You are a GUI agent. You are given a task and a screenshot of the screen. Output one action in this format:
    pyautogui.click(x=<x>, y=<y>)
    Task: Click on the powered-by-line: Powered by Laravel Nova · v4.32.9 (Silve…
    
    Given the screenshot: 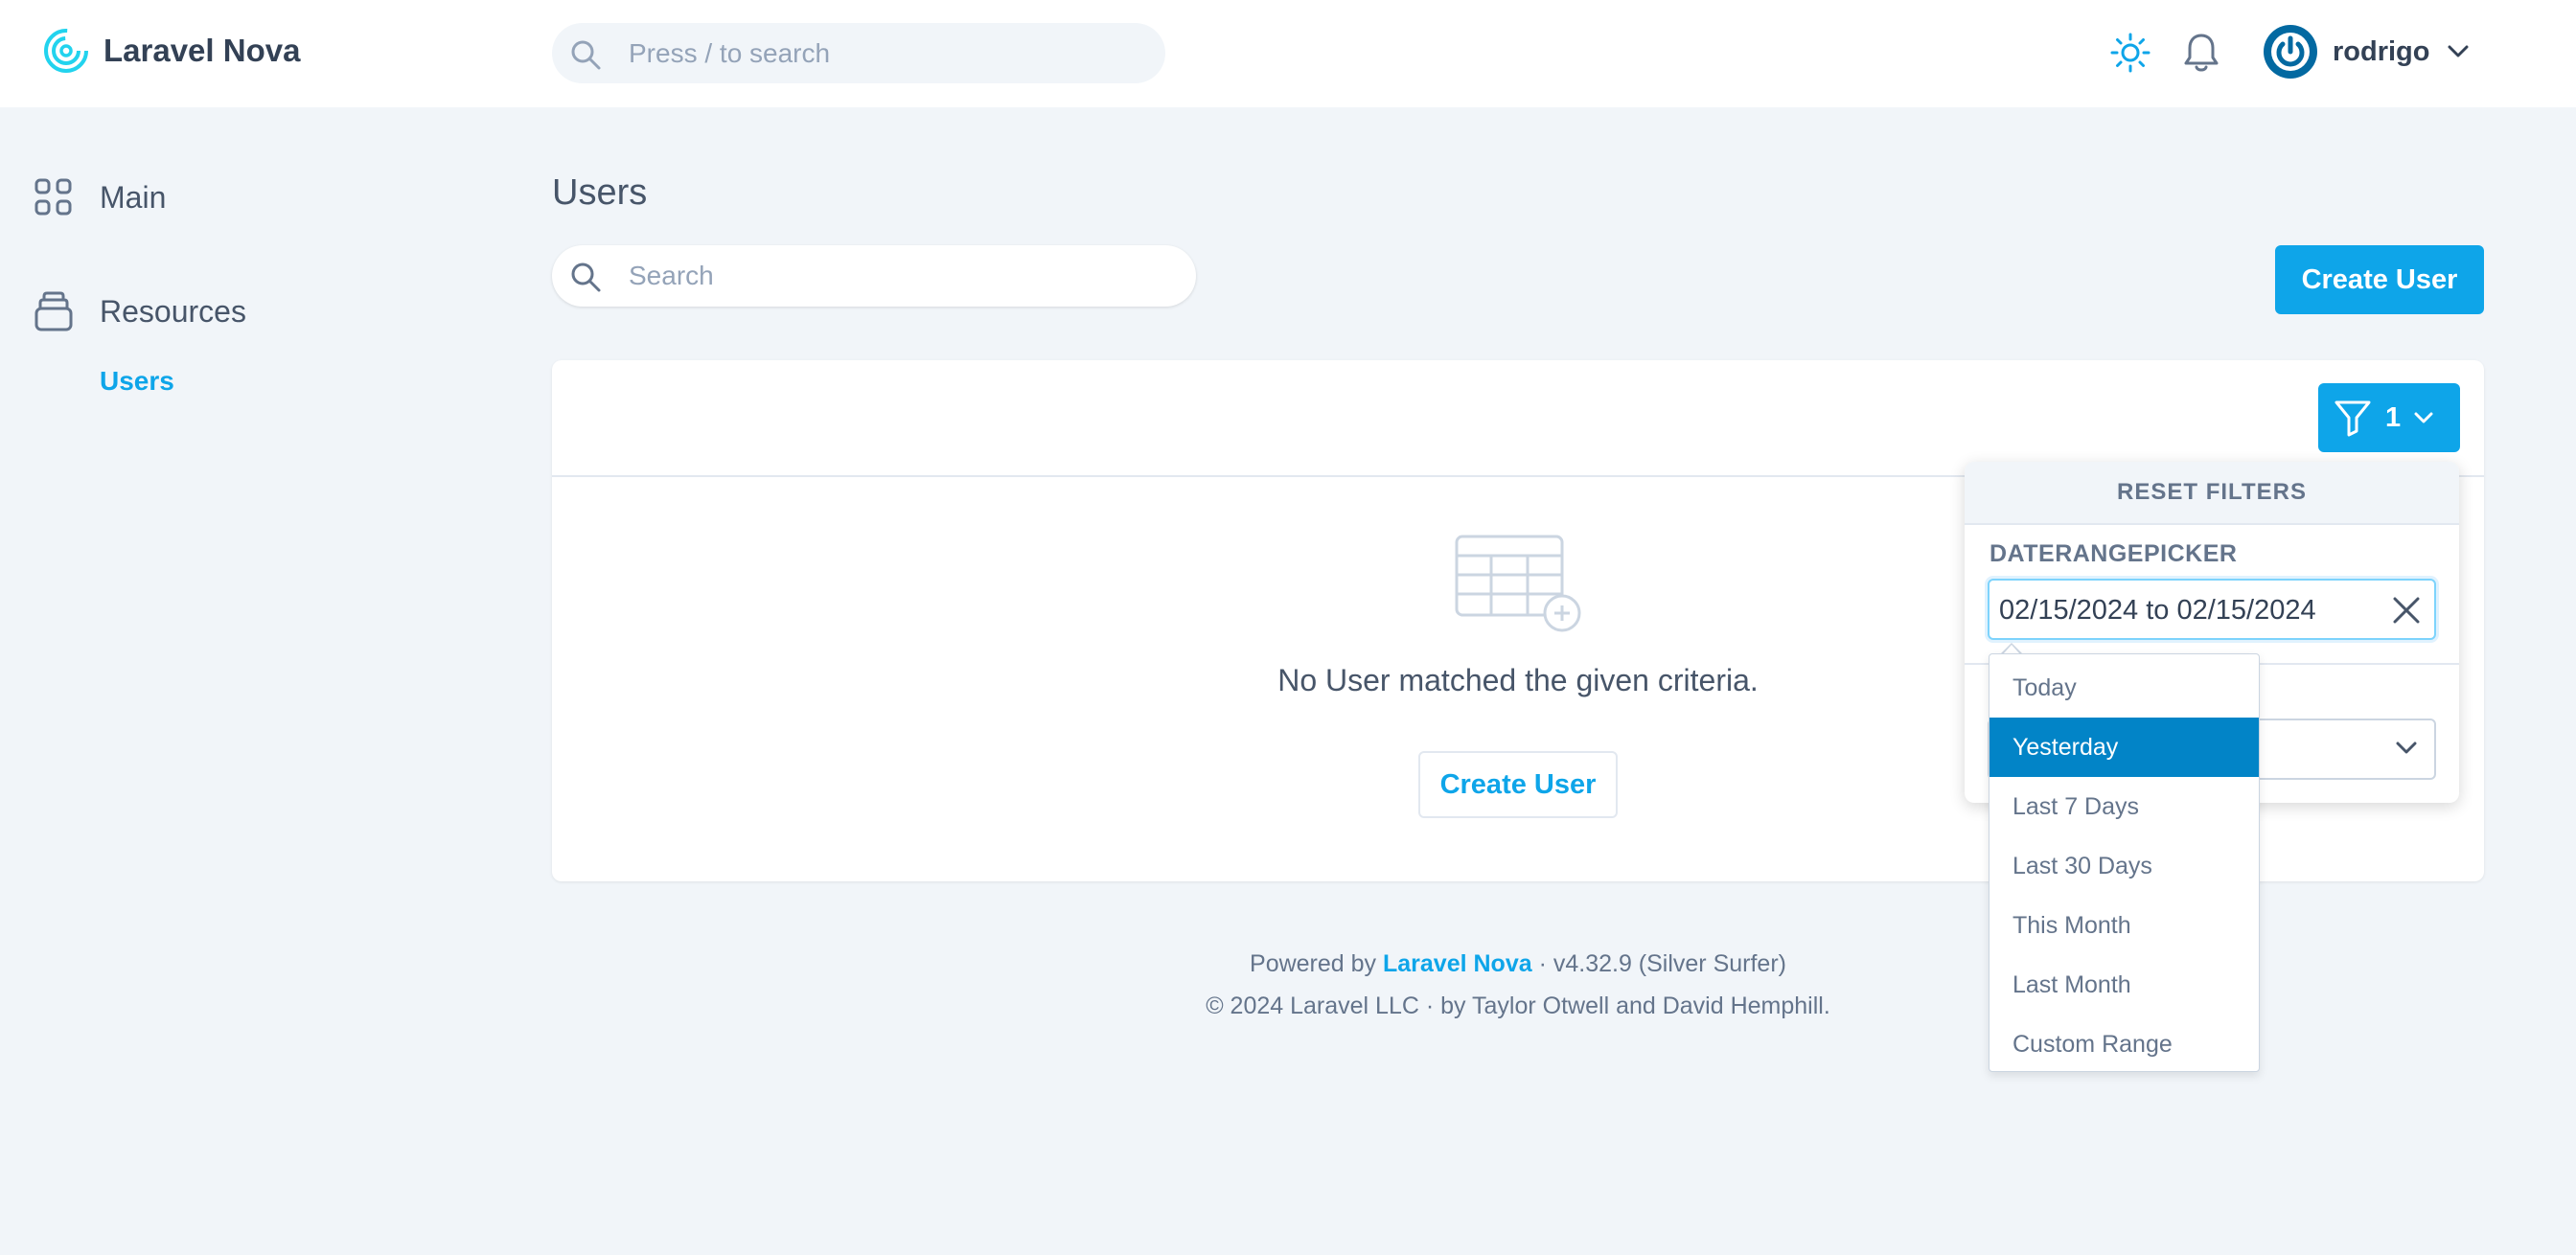 What is the action you would take?
    pyautogui.click(x=1518, y=964)
    